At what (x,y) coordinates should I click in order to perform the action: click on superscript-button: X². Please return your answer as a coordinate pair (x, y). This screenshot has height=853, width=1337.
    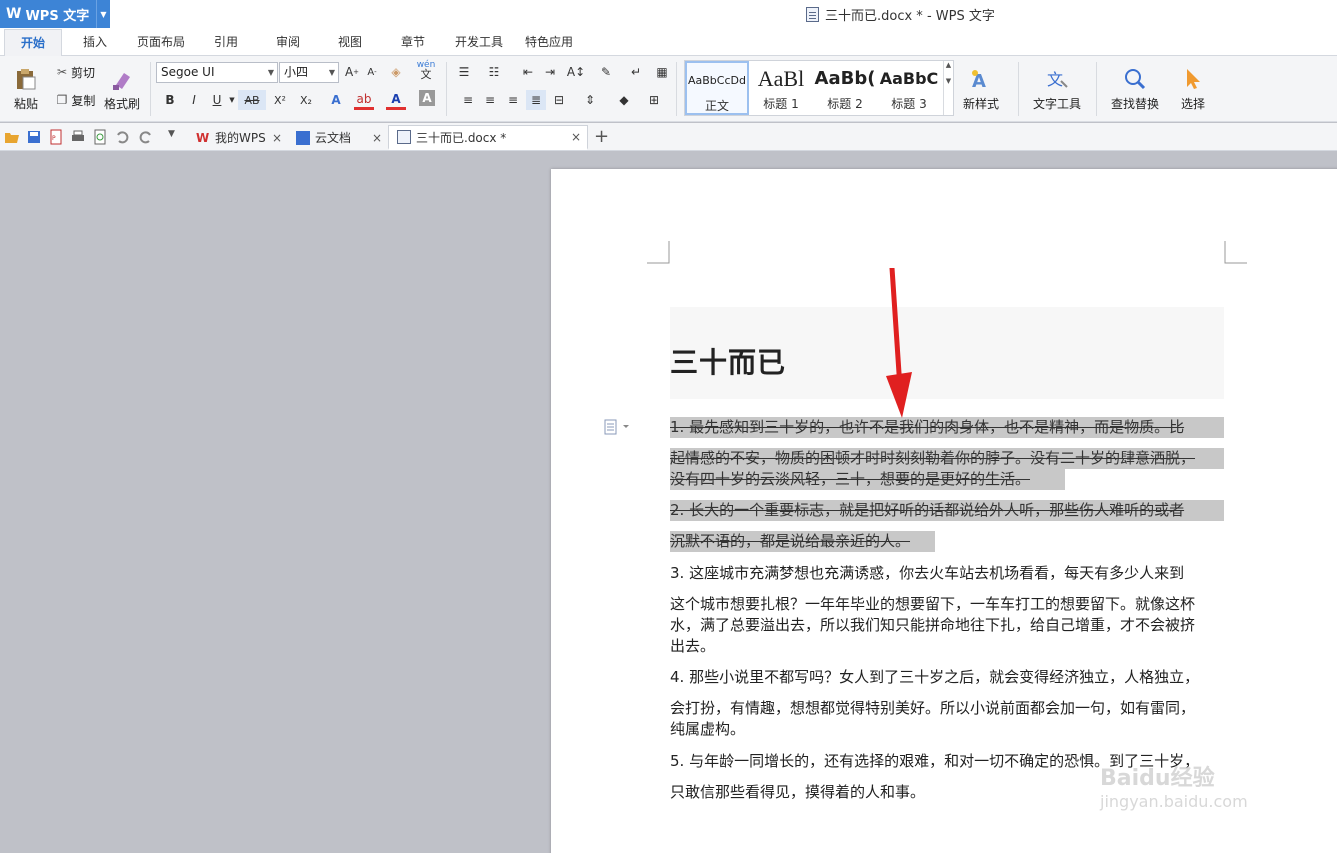
    Looking at the image, I should click on (280, 100).